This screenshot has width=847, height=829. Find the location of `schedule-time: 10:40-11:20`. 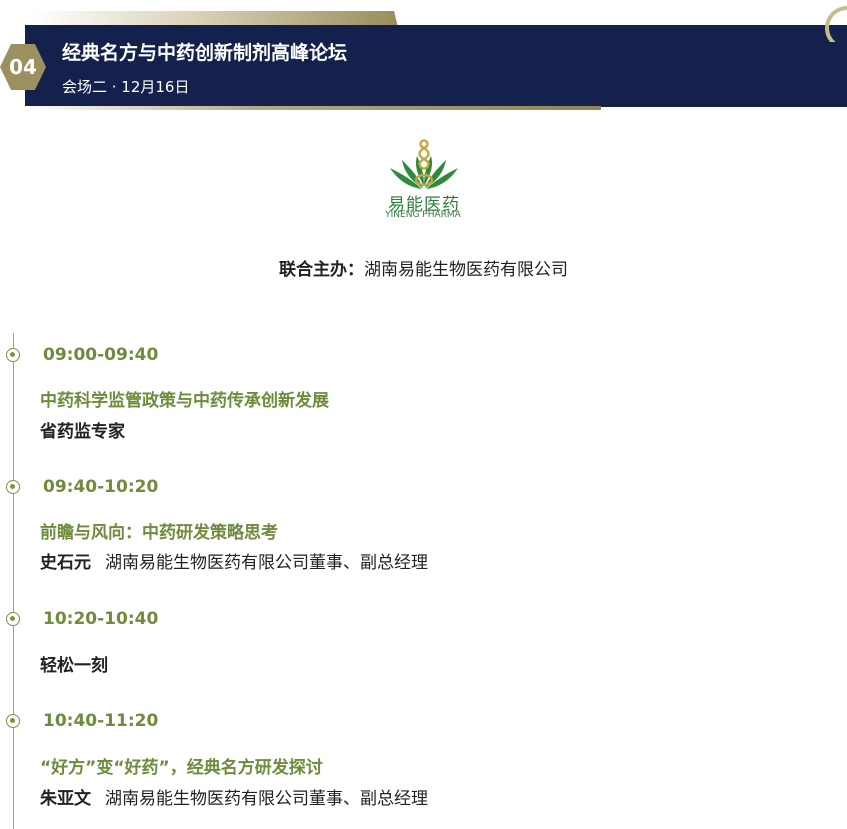

schedule-time: 10:40-11:20 is located at coordinates (101, 721).